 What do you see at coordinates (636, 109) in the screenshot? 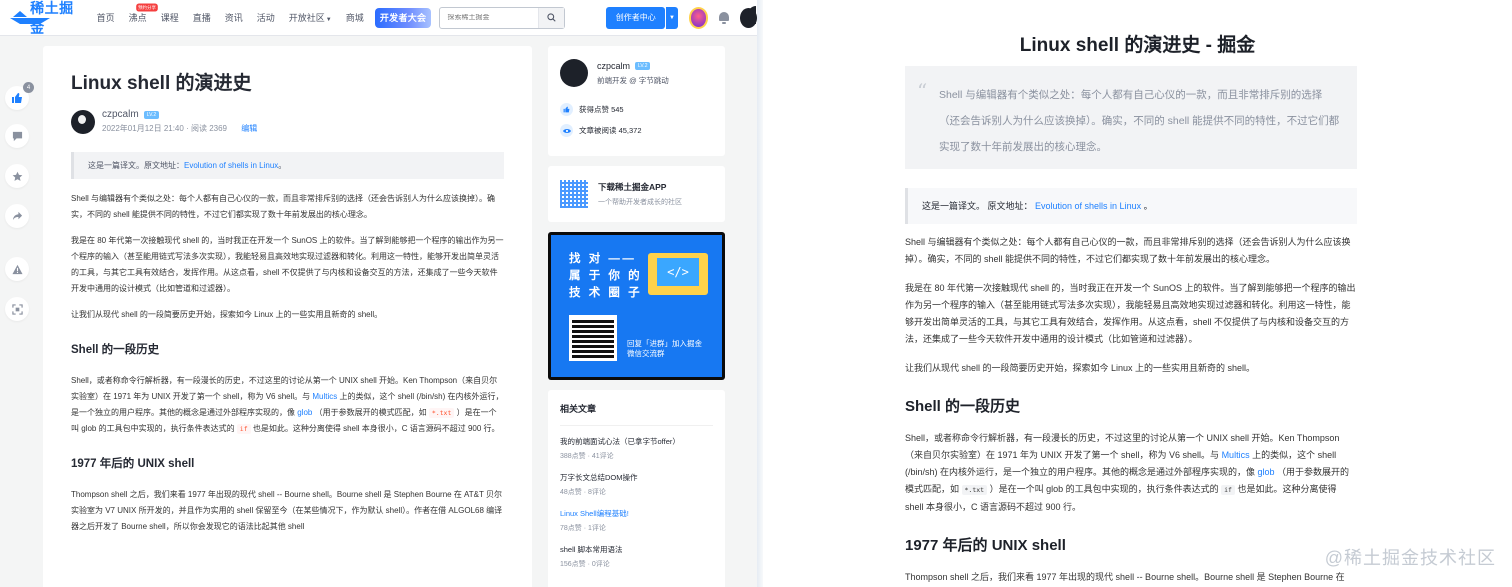
I see `likes-stat: 获得点赞 545` at bounding box center [636, 109].